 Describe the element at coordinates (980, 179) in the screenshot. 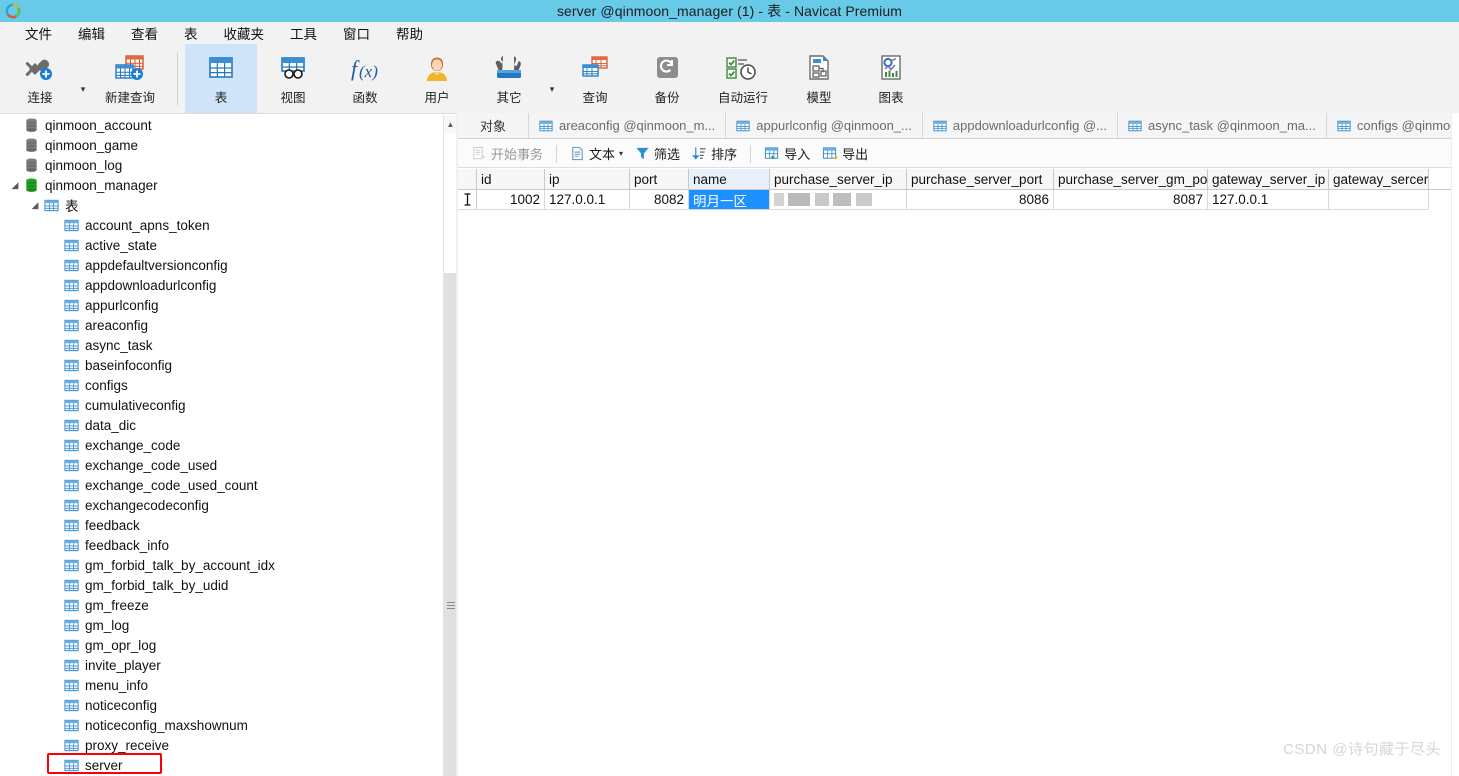

I see `column-header-purchase_server_port: purchase_server_port` at that location.